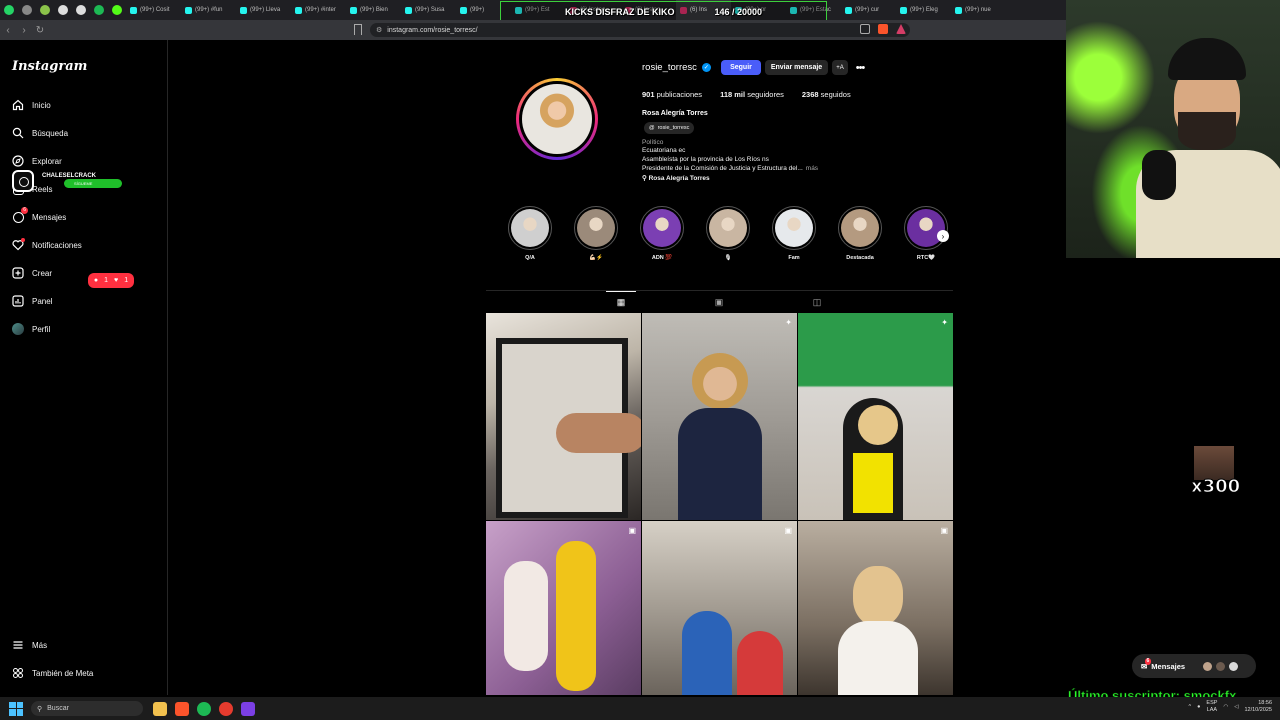 This screenshot has height=720, width=1280. Describe the element at coordinates (182, 708) in the screenshot. I see `brave-browser-icon` at that location.